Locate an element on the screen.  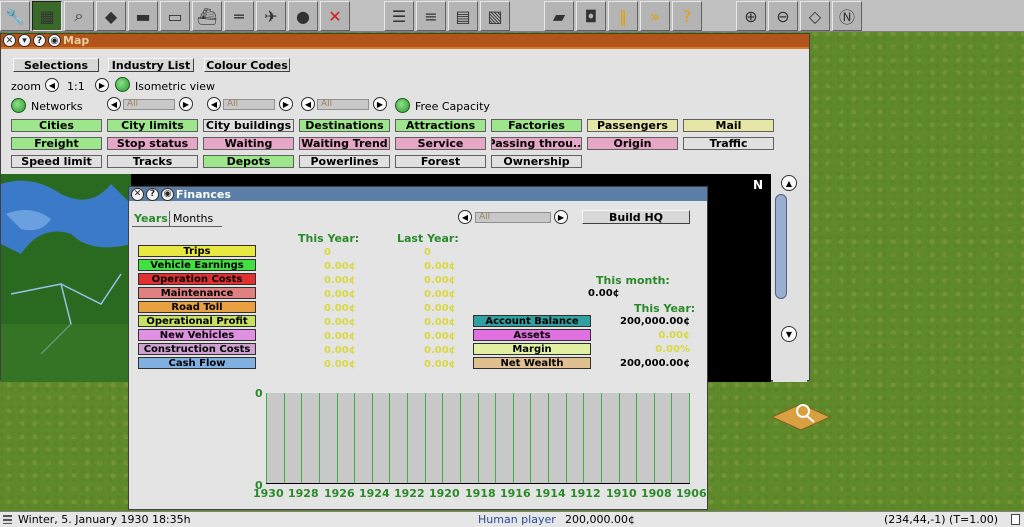
networks-toggle is located at coordinates (18, 105).